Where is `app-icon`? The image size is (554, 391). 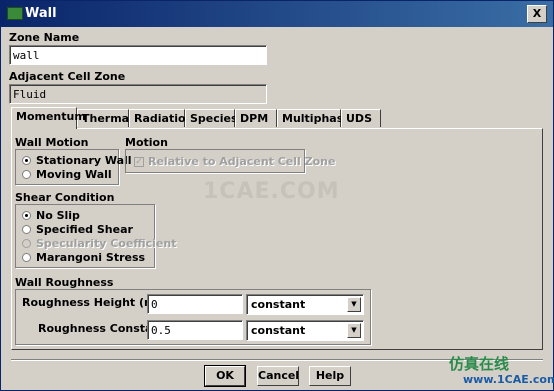
app-icon is located at coordinates (15, 13).